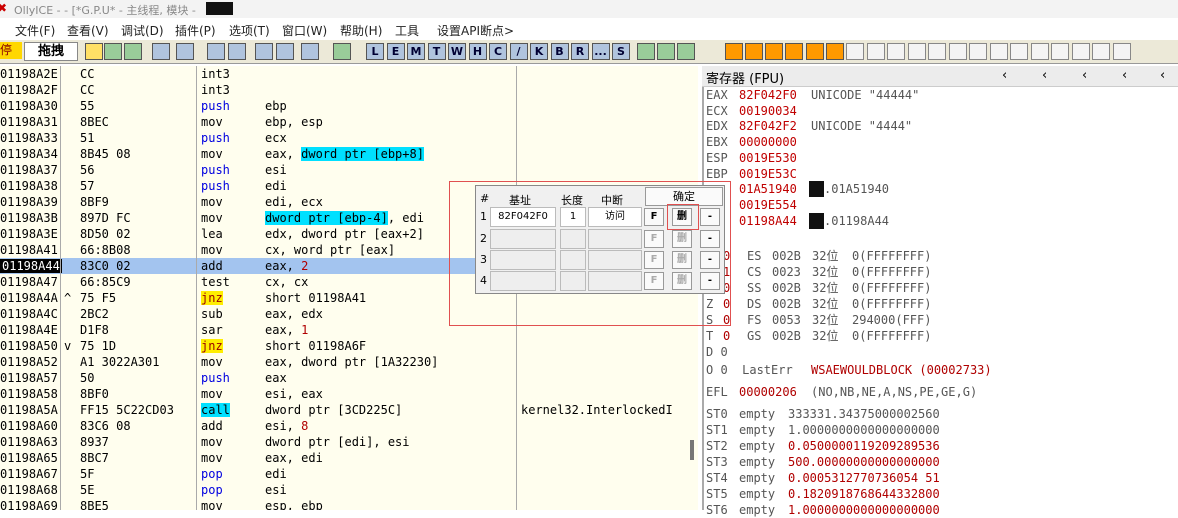  What do you see at coordinates (361, 30) in the screenshot?
I see `menu-item: 帮助(H)` at bounding box center [361, 30].